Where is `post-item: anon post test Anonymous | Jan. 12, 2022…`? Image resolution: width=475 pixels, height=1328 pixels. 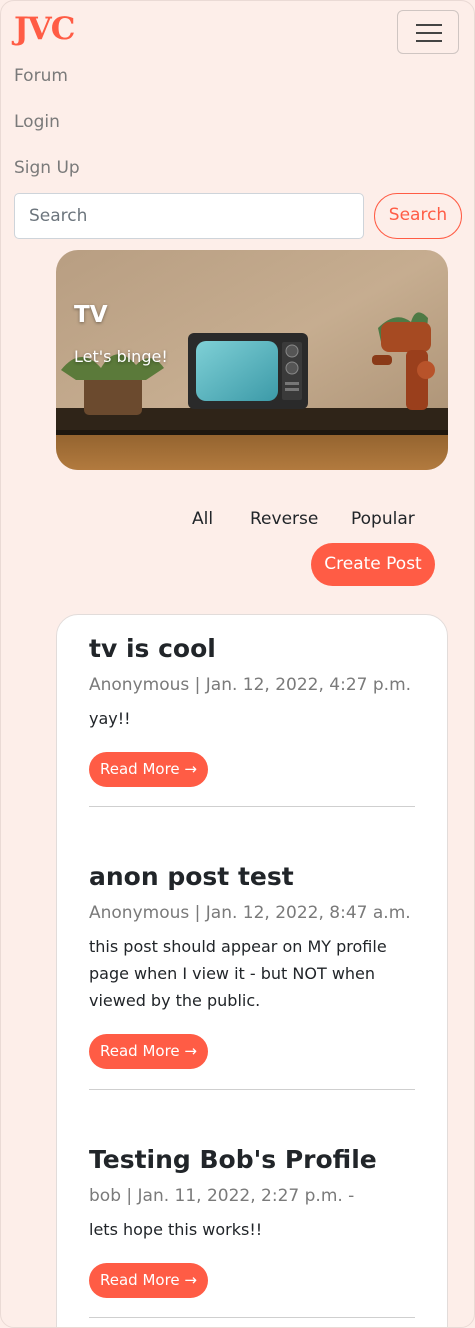 post-item: anon post test Anonymous | Jan. 12, 2022… is located at coordinates (253, 965).